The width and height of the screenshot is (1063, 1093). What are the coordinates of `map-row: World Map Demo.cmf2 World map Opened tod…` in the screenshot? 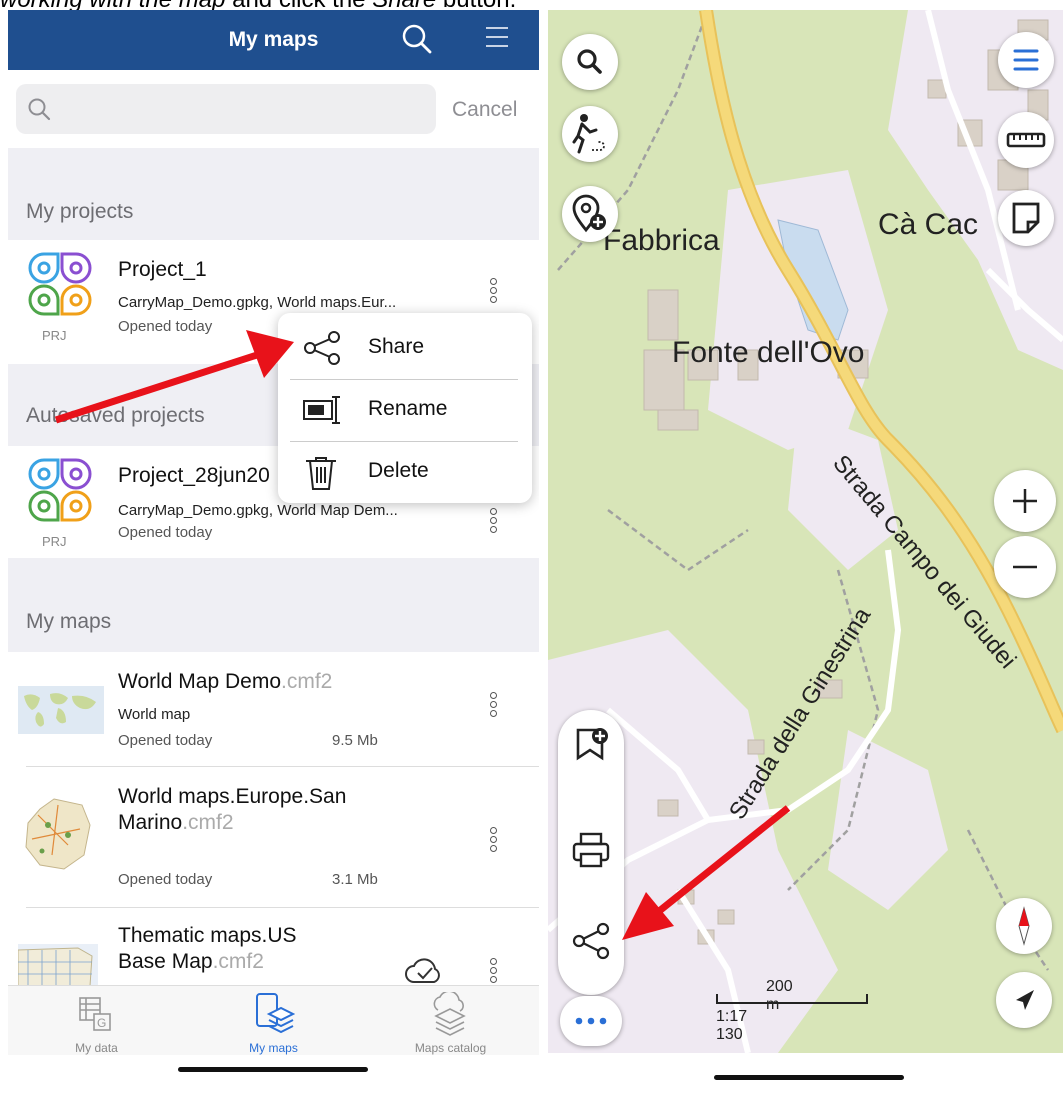 It's located at (273, 709).